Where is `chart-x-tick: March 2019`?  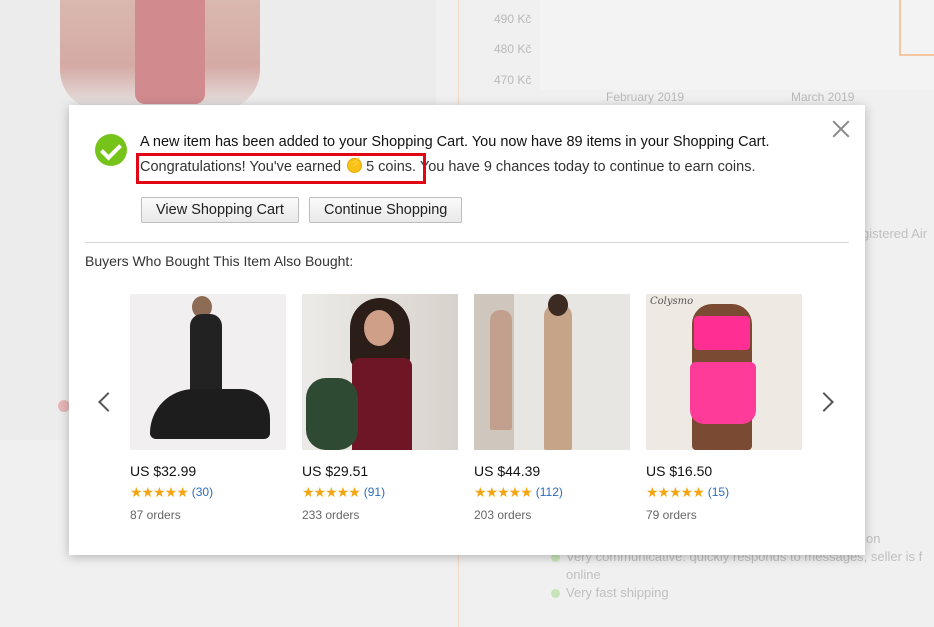
chart-x-tick: March 2019 is located at coordinates (823, 97).